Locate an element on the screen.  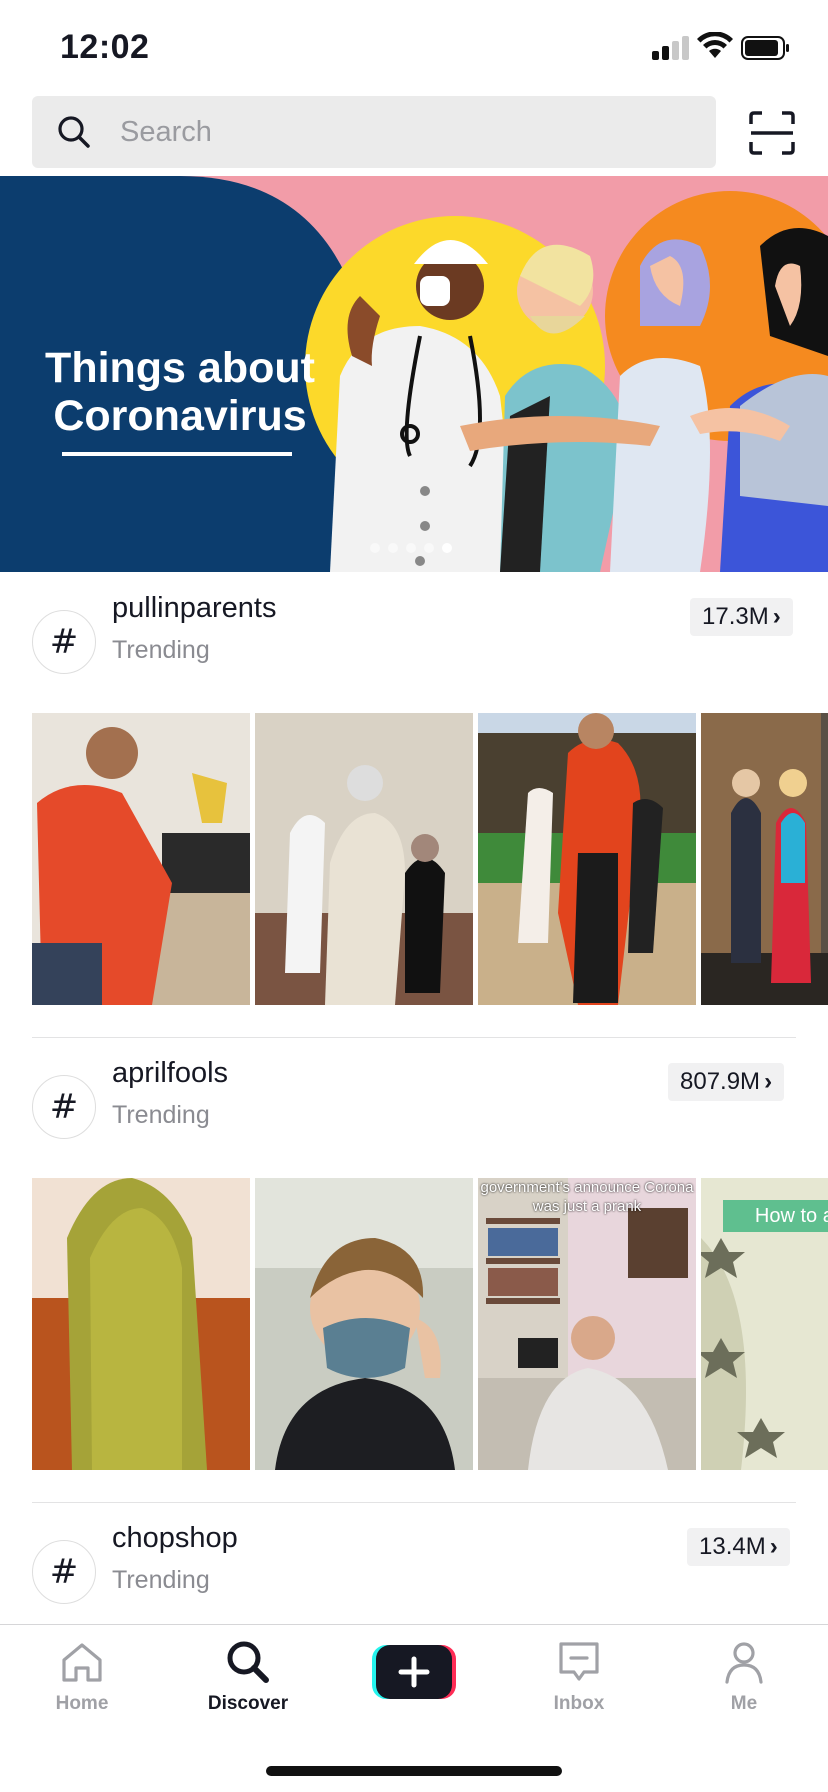
pagination-dot-active is located at coordinates (447, 548).